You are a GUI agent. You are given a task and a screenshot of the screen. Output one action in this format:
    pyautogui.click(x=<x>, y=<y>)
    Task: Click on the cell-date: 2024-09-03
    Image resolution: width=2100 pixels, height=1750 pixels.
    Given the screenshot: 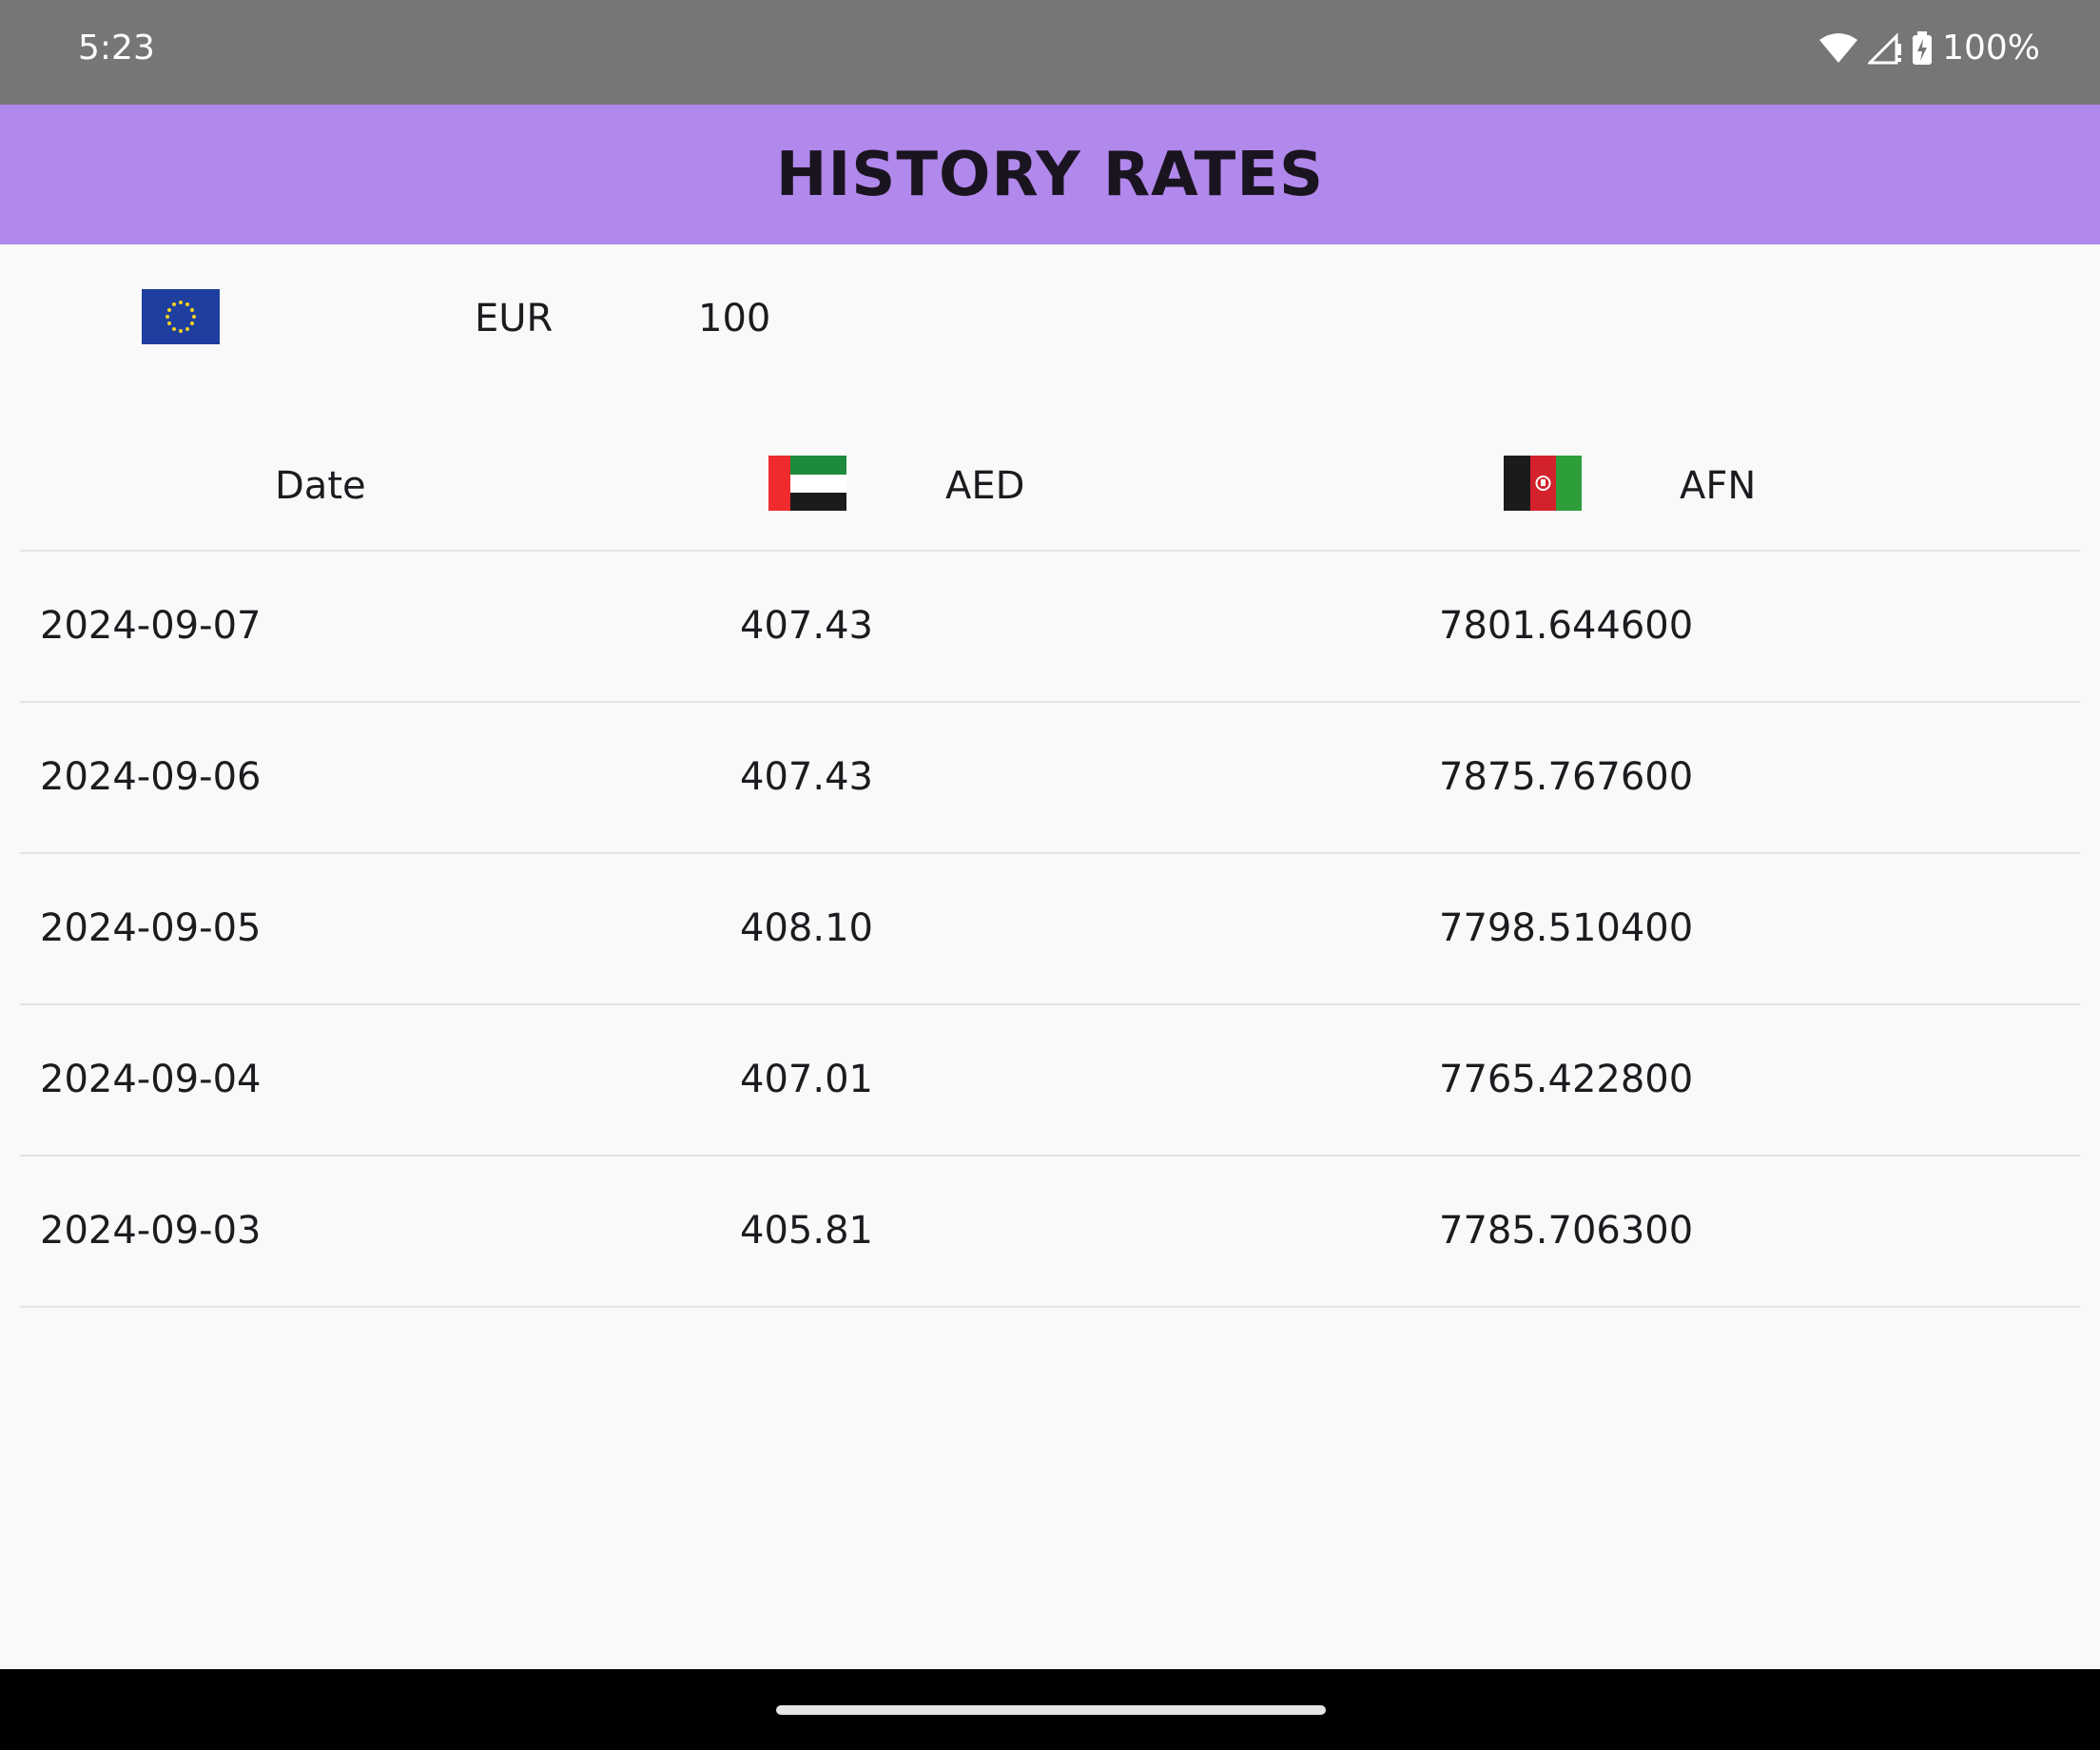 What is the action you would take?
    pyautogui.click(x=151, y=1231)
    